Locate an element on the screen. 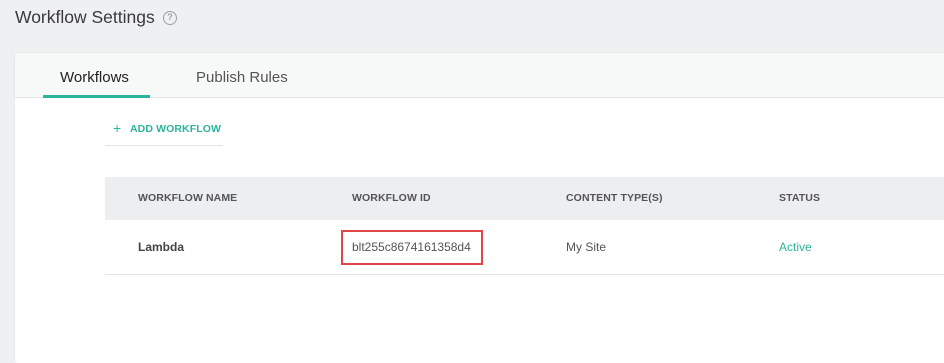 This screenshot has width=944, height=363. column-header-workflow-id: WORKFLOW ID is located at coordinates (391, 198).